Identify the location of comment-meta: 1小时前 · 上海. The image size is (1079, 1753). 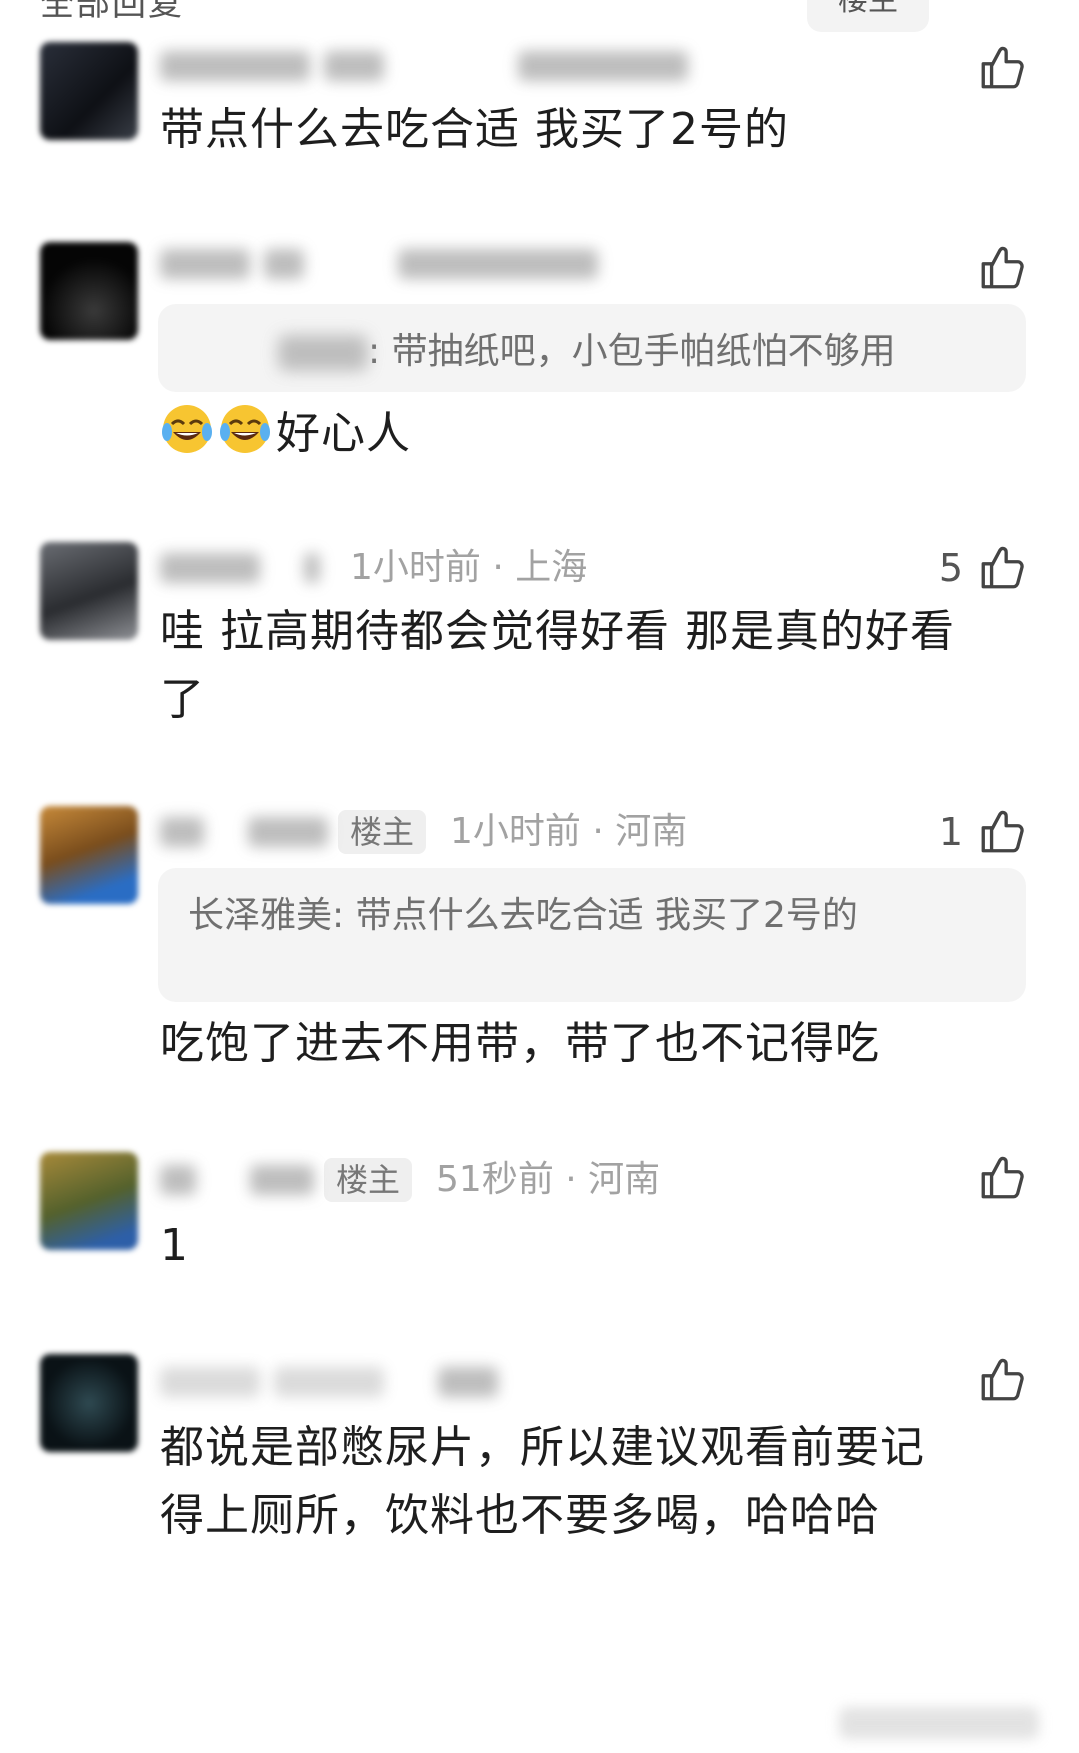
(373, 568).